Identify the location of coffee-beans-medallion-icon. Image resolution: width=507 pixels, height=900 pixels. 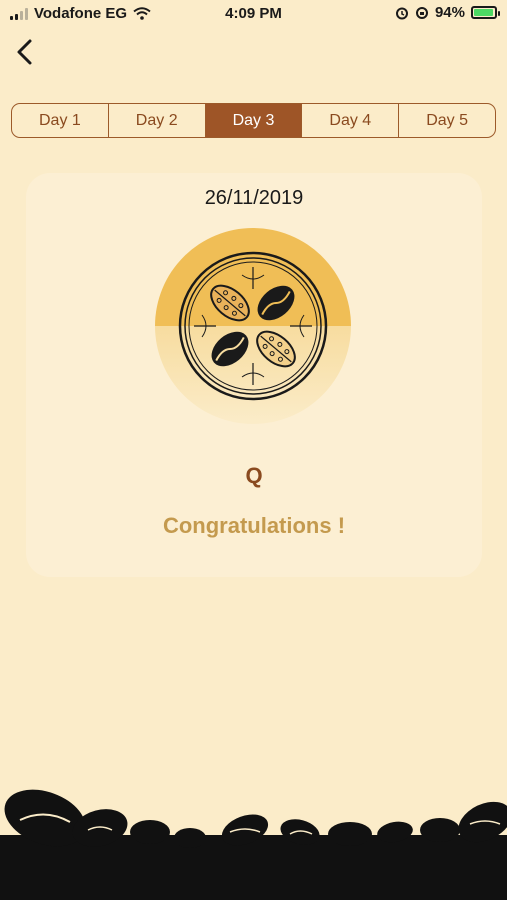
(253, 326).